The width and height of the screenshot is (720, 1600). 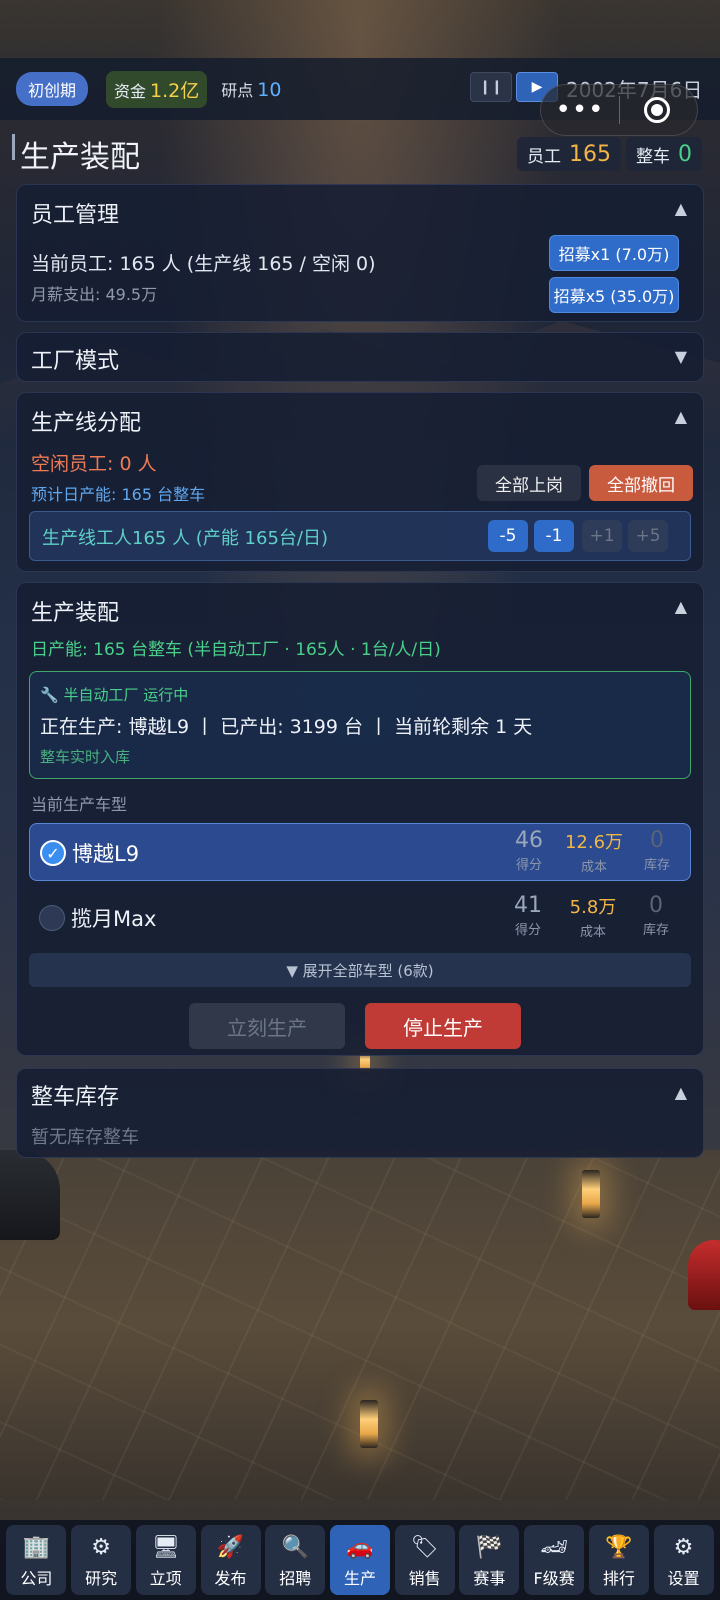 What do you see at coordinates (554, 1547) in the screenshot?
I see `race-car-icon: 🏎` at bounding box center [554, 1547].